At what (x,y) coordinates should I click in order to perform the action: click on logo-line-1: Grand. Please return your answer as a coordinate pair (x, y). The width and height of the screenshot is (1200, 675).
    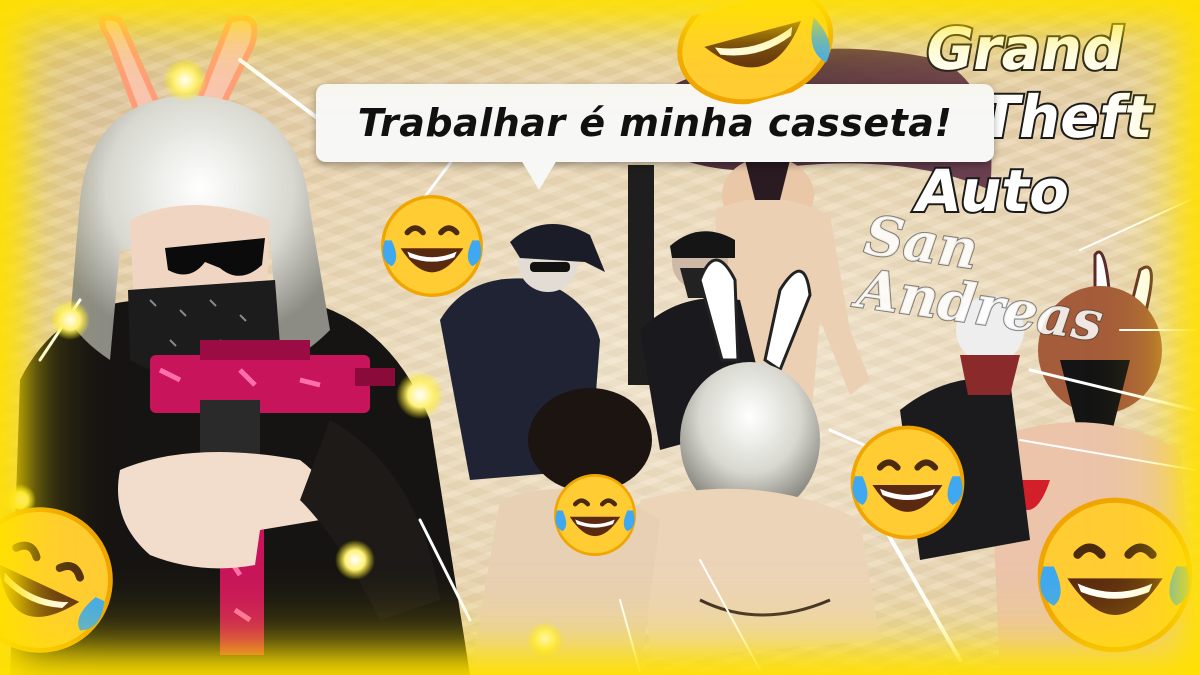
    Looking at the image, I should click on (1025, 49).